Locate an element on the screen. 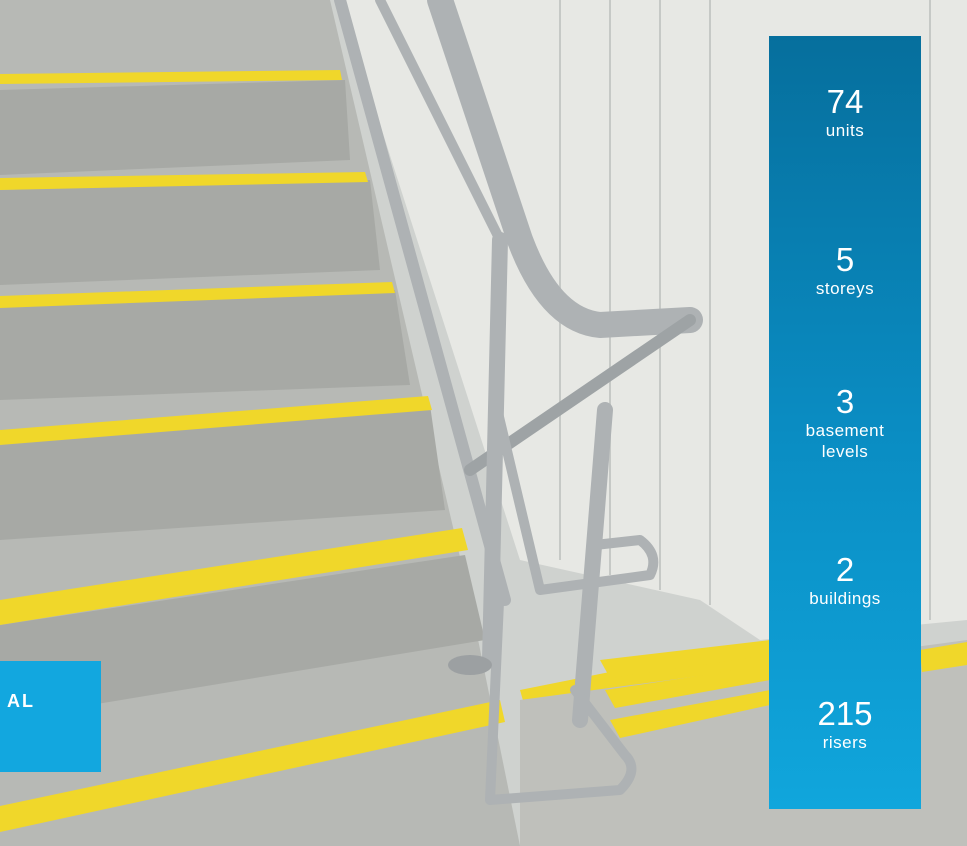  stat-buildings: 2 buildings is located at coordinates (845, 580).